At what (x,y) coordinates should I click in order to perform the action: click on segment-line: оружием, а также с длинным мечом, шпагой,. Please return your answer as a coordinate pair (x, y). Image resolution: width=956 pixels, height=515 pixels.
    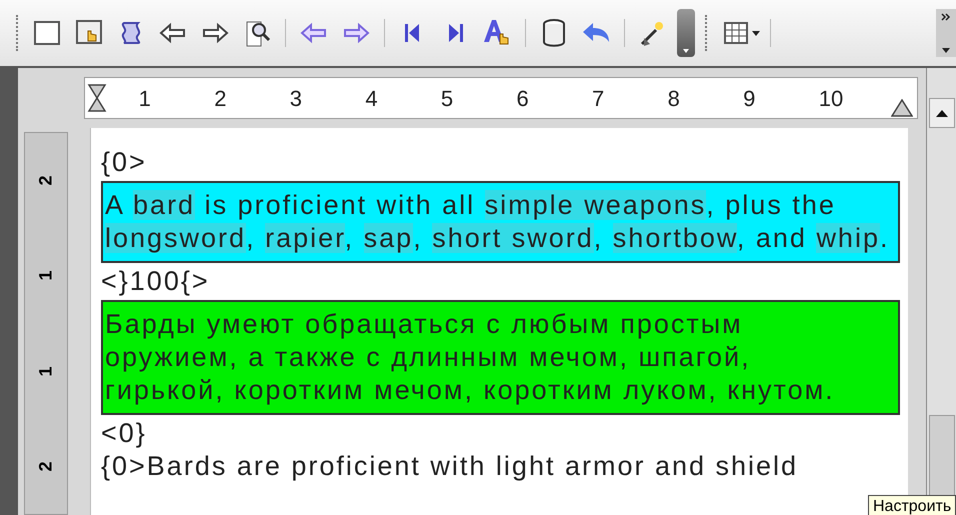
    Looking at the image, I should click on (428, 357).